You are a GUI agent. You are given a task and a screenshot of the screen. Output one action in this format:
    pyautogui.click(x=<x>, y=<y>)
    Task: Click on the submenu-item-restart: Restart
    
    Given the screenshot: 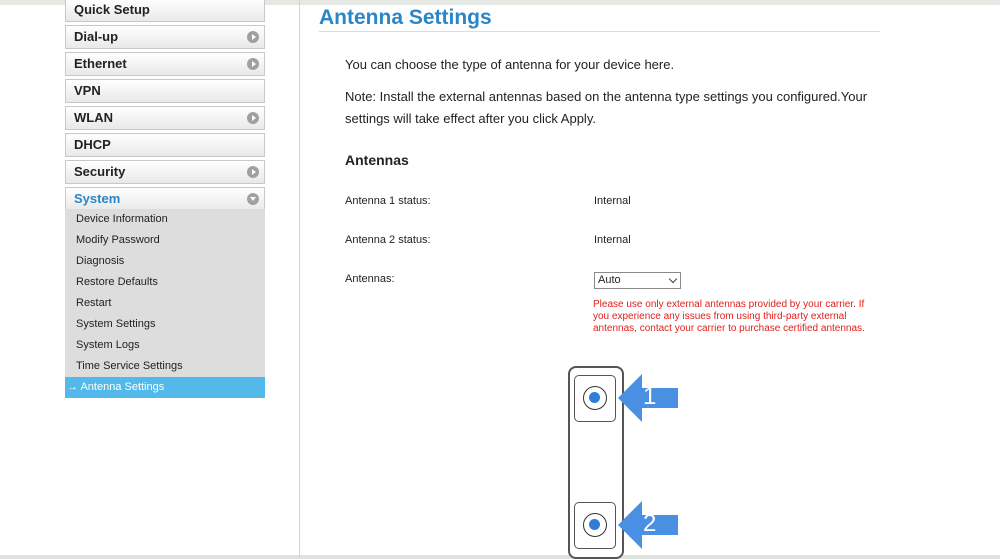 What is the action you would take?
    pyautogui.click(x=165, y=303)
    